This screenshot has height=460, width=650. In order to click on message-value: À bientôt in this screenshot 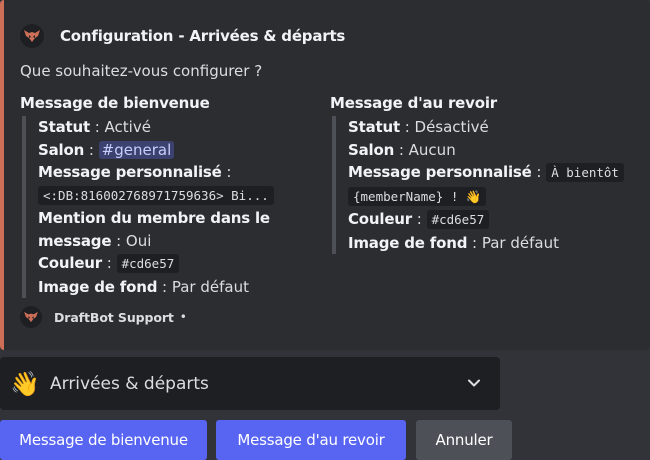, I will do `click(585, 172)`.